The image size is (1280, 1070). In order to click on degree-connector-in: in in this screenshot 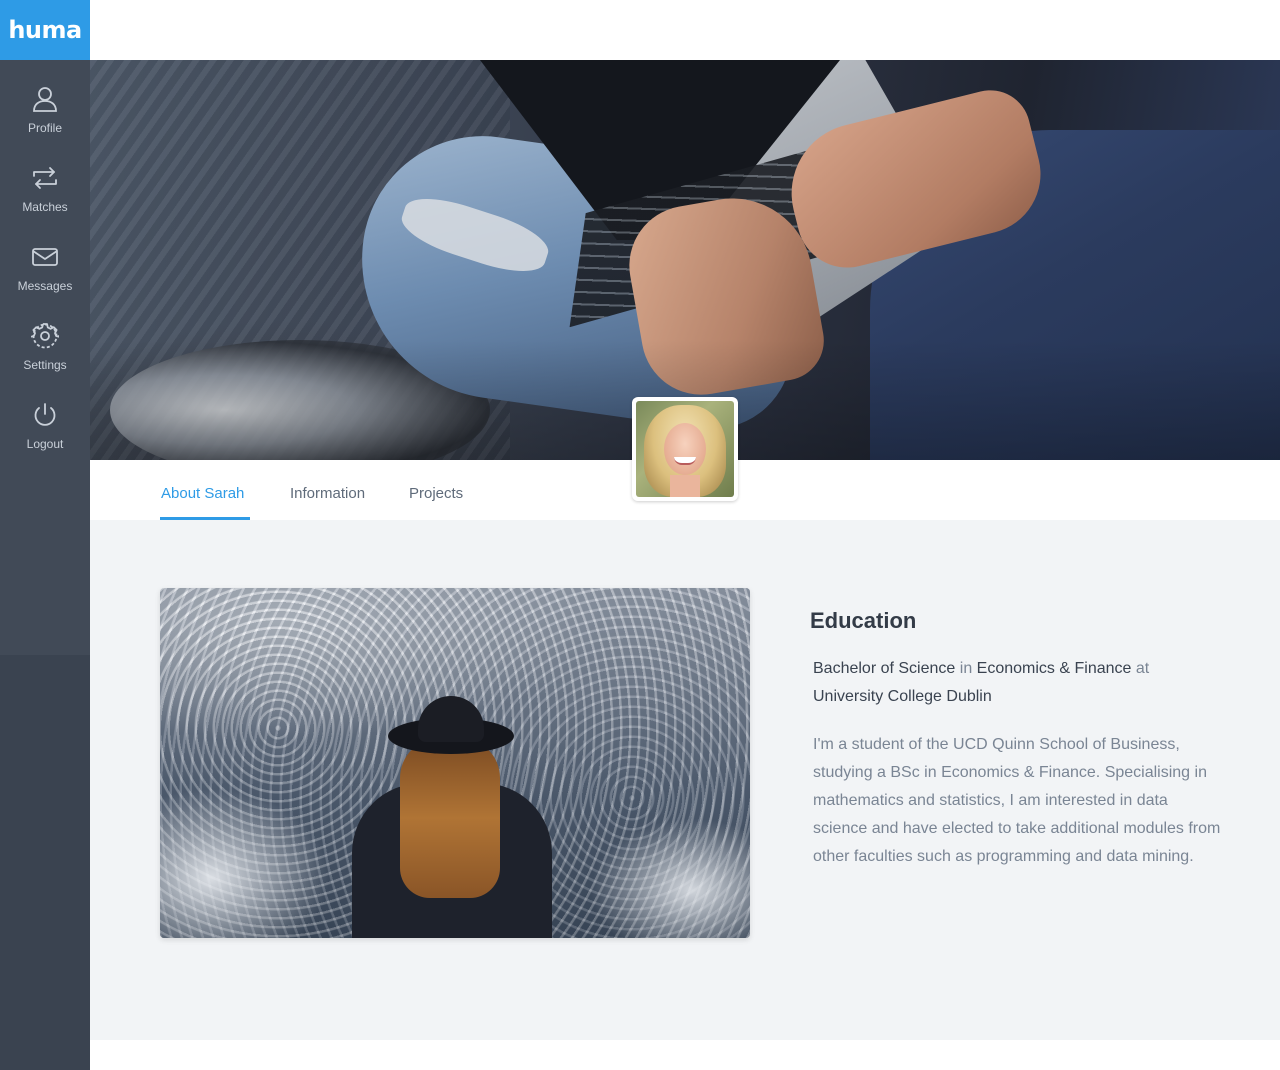, I will do `click(966, 668)`.